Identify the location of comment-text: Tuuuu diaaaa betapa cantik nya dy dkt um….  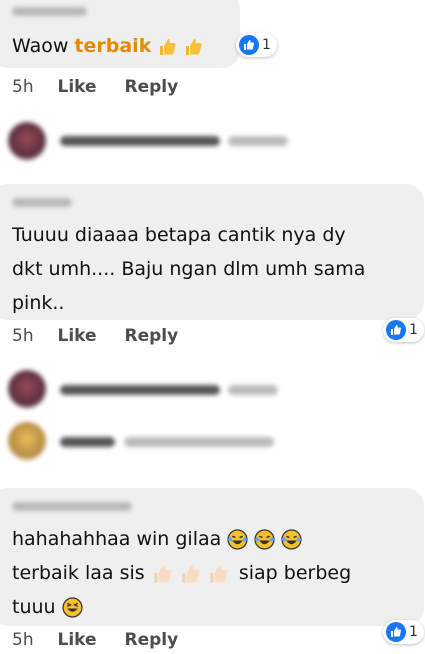
(189, 269).